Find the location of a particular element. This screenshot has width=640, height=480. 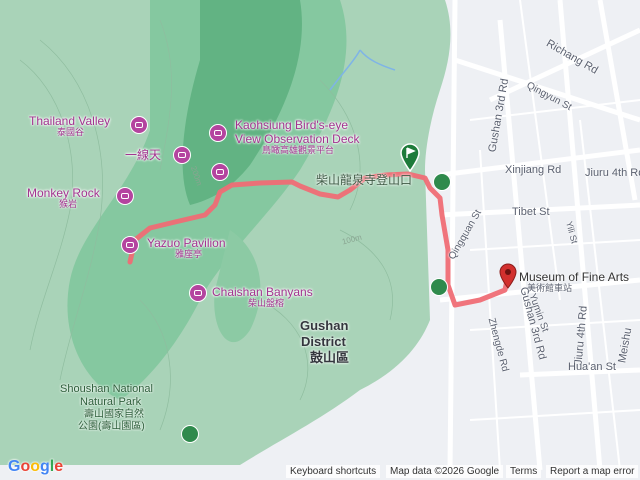

map-data-attribution: Map data ©2026 Google is located at coordinates (445, 471).